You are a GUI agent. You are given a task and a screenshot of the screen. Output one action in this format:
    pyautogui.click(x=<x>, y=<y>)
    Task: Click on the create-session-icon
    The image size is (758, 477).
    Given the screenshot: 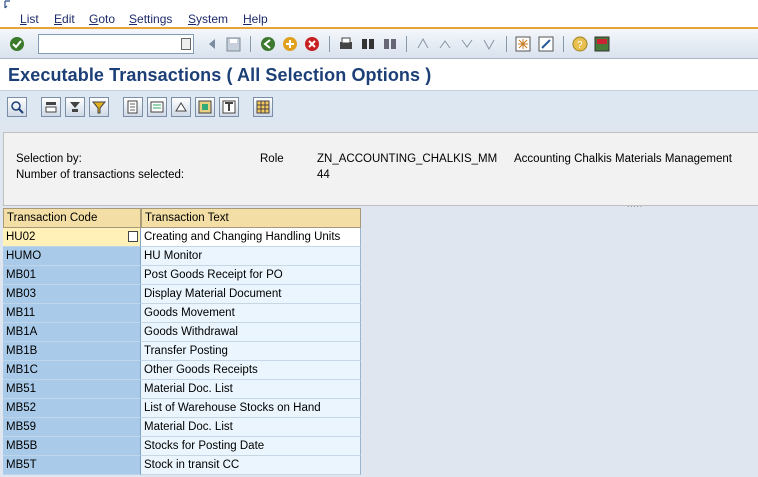 What is the action you would take?
    pyautogui.click(x=523, y=44)
    